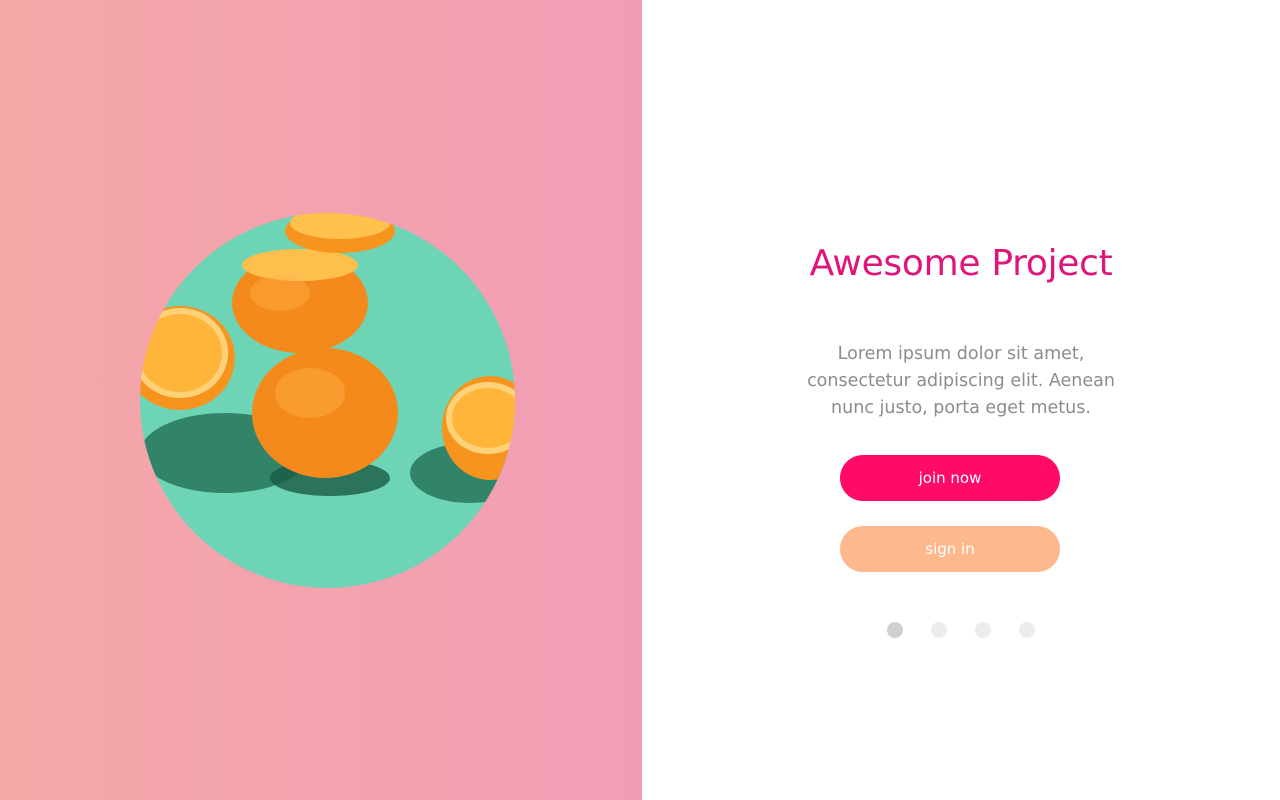 This screenshot has height=800, width=1280. I want to click on hero-image, so click(327, 400).